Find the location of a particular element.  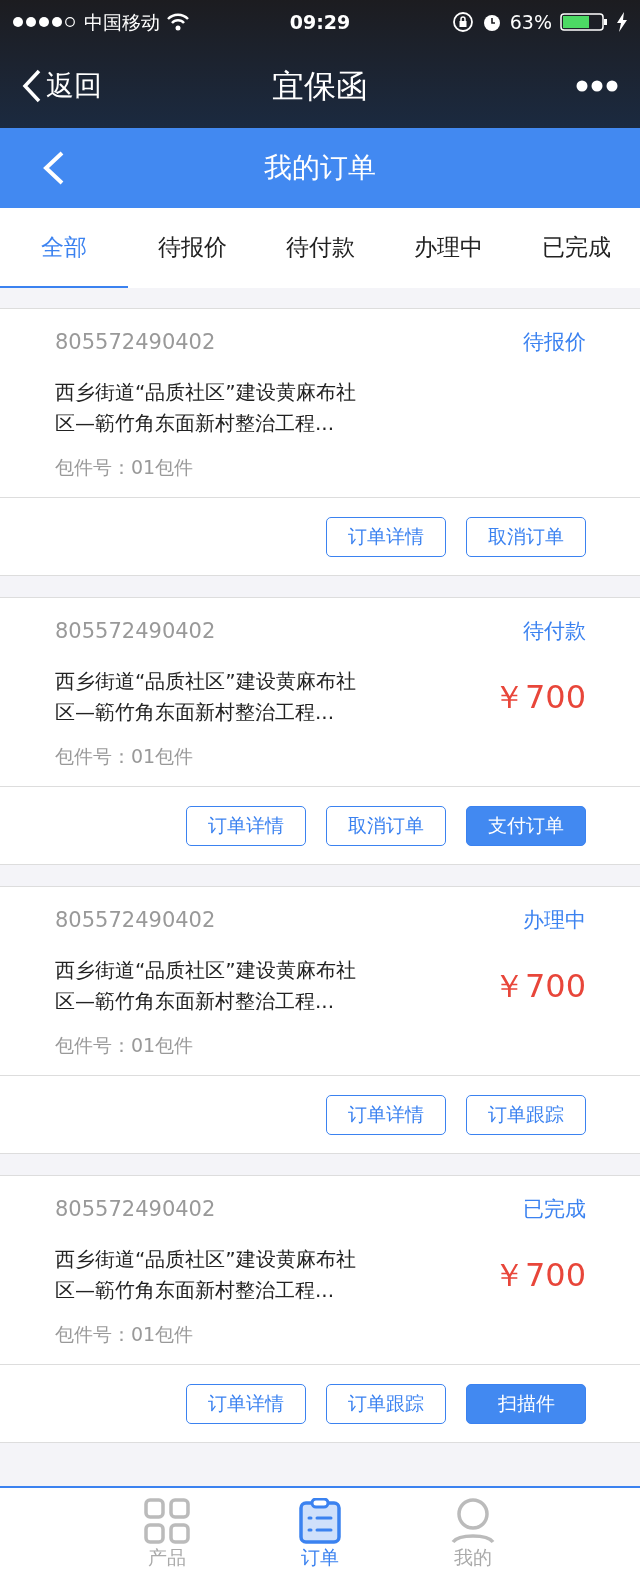

back-button: 返回 is located at coordinates (62, 86).